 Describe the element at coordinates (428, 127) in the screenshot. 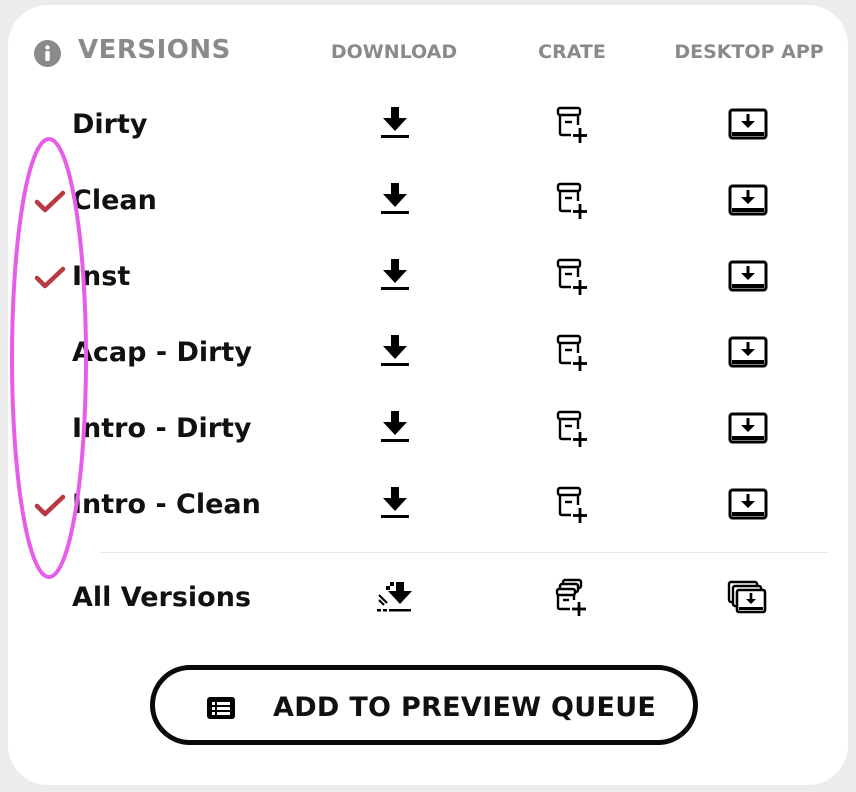

I see `version-row: Dirty` at that location.